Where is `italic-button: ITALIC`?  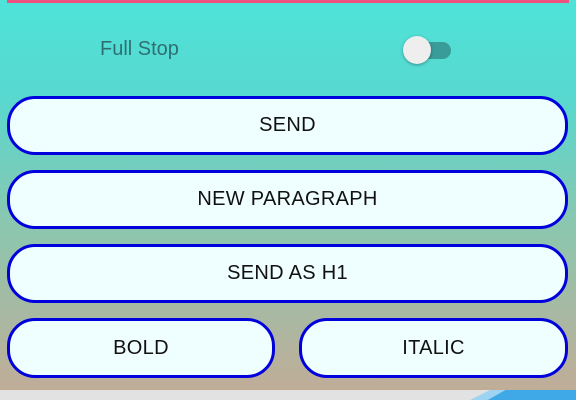 italic-button: ITALIC is located at coordinates (433, 348).